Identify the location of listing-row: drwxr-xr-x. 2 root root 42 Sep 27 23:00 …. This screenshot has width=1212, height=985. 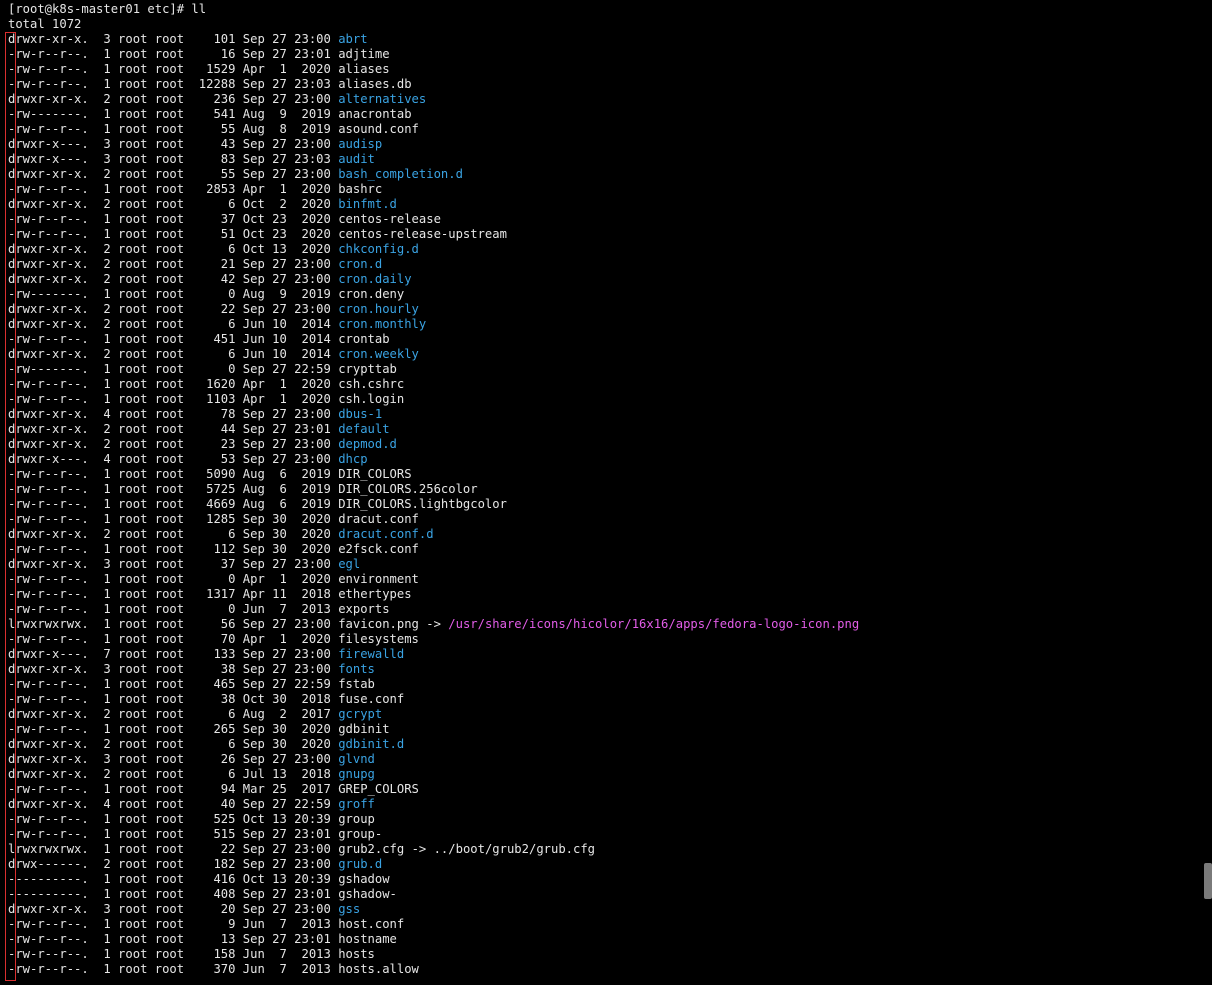
(606, 279).